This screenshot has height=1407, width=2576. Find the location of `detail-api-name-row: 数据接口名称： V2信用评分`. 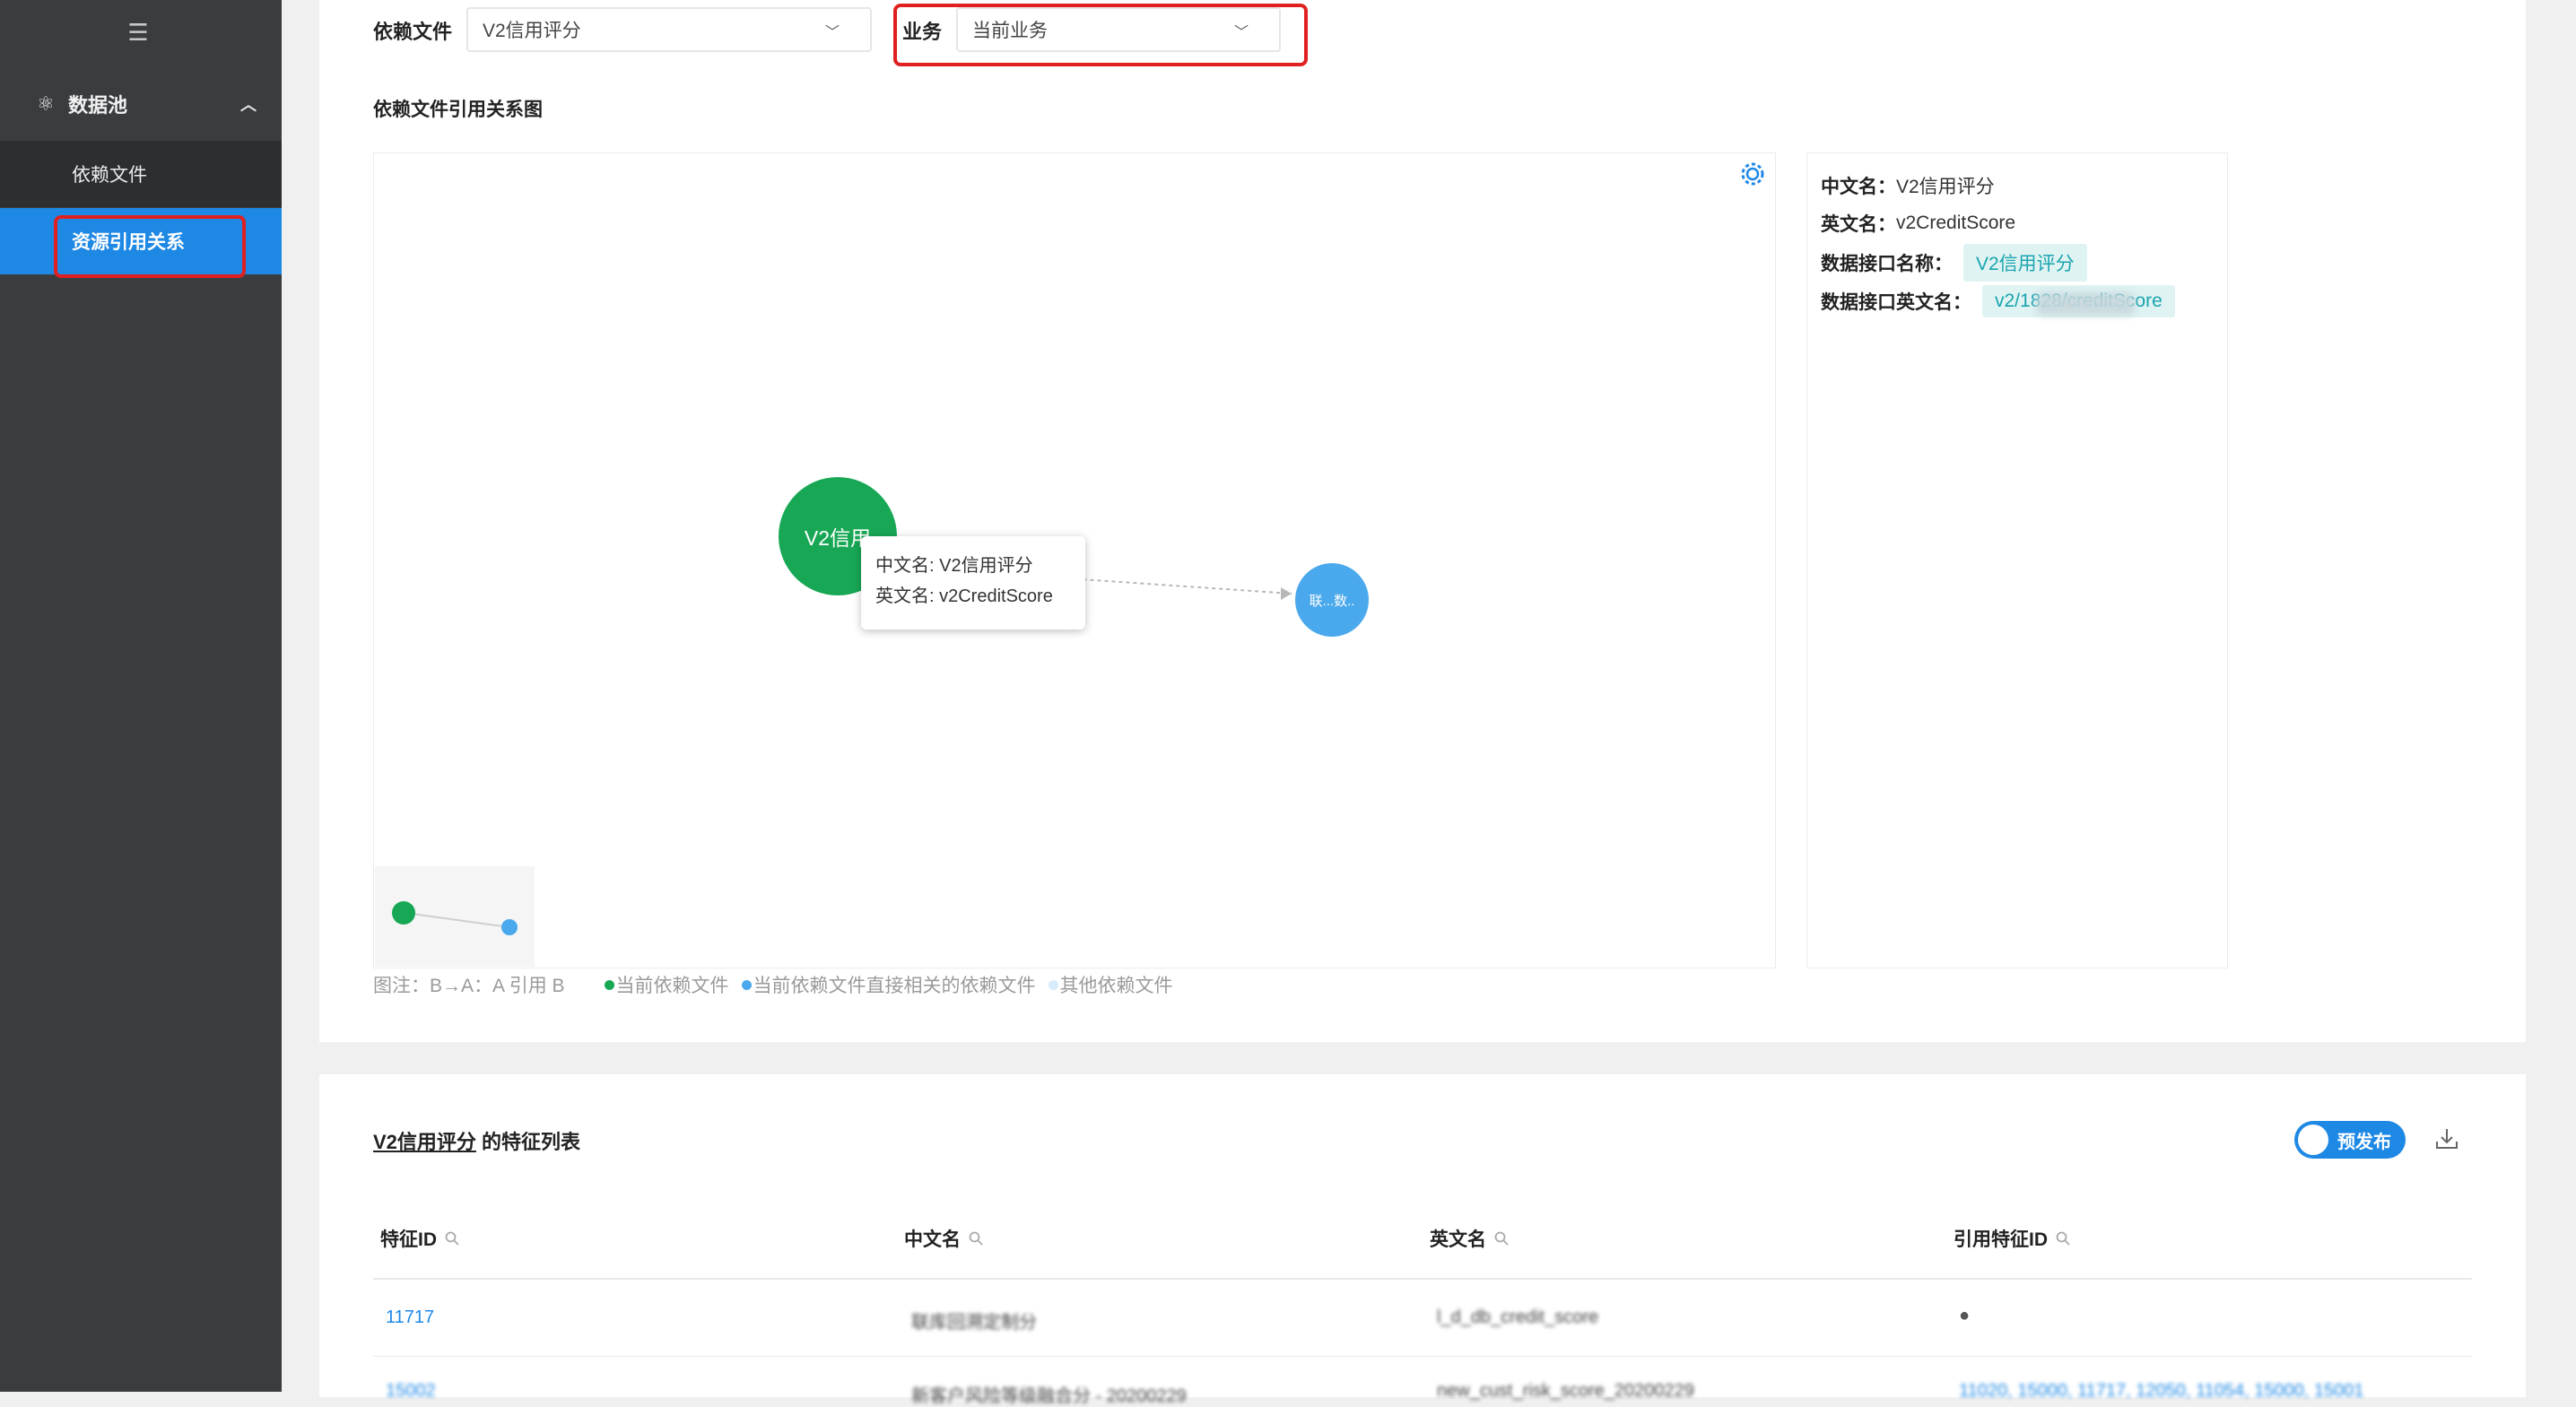

detail-api-name-row: 数据接口名称： V2信用评分 is located at coordinates (1954, 263).